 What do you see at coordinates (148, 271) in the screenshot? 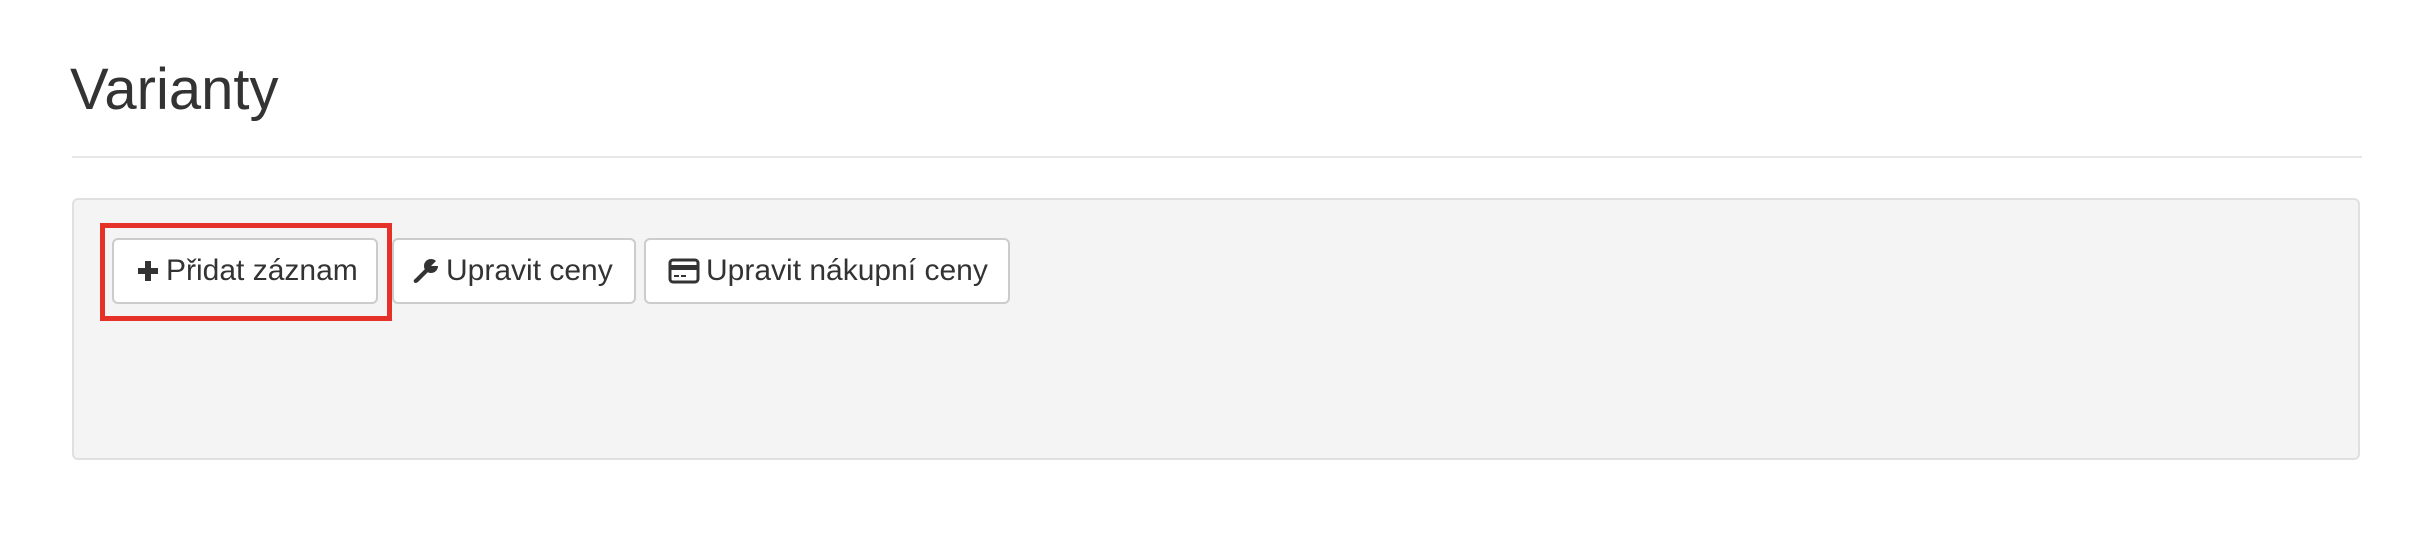
I see `plus-icon` at bounding box center [148, 271].